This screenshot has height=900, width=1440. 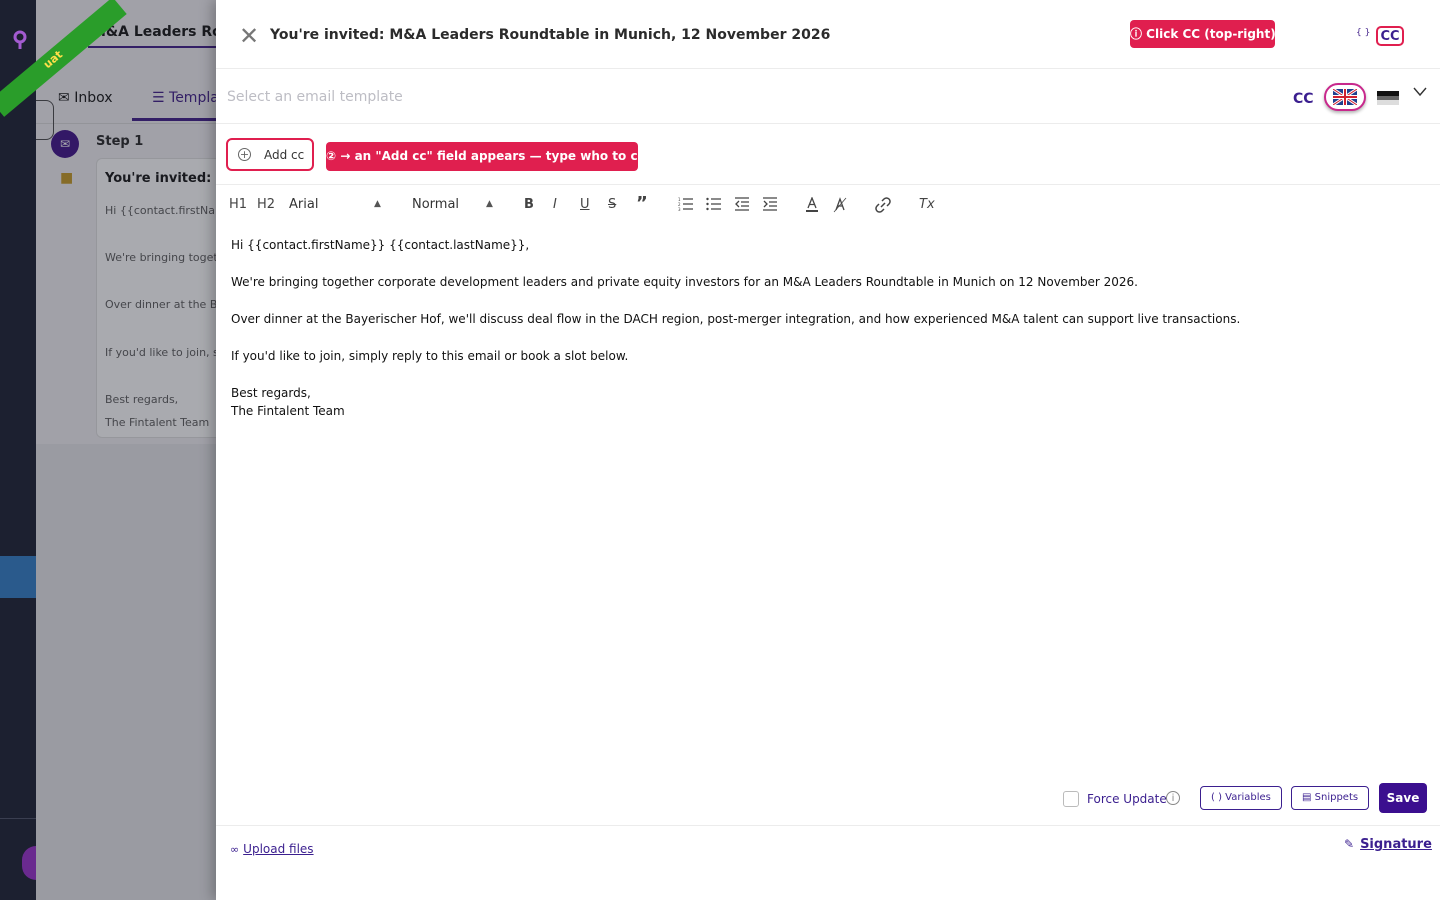 What do you see at coordinates (770, 206) in the screenshot?
I see `indent-icon` at bounding box center [770, 206].